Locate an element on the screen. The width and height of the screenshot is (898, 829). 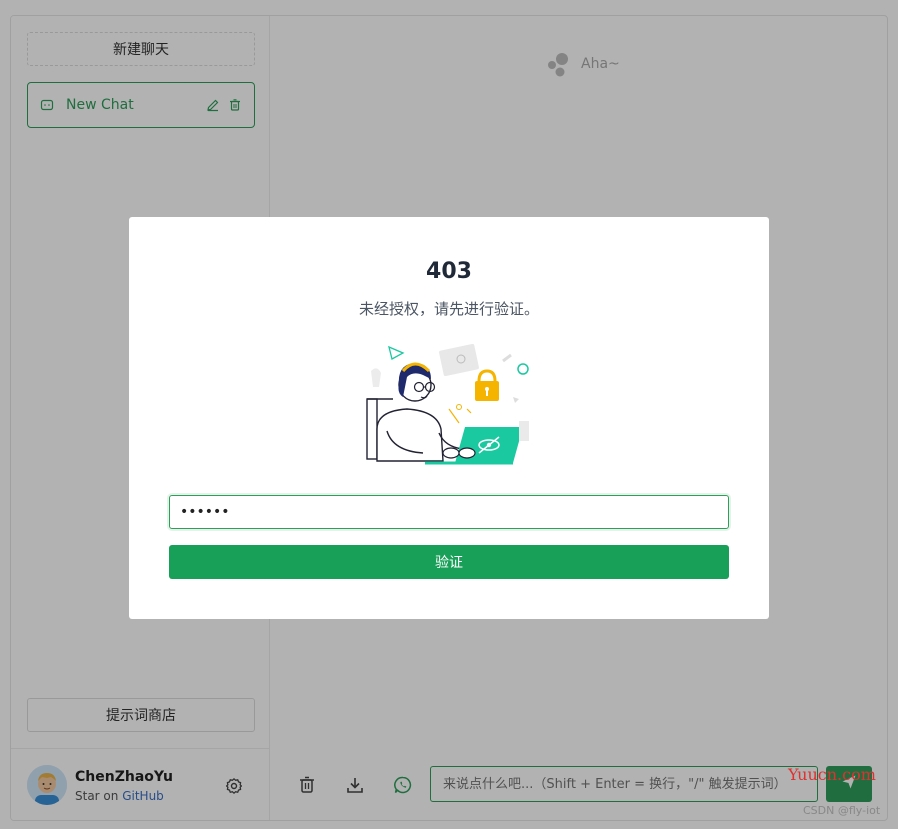
password-input is located at coordinates (449, 512).